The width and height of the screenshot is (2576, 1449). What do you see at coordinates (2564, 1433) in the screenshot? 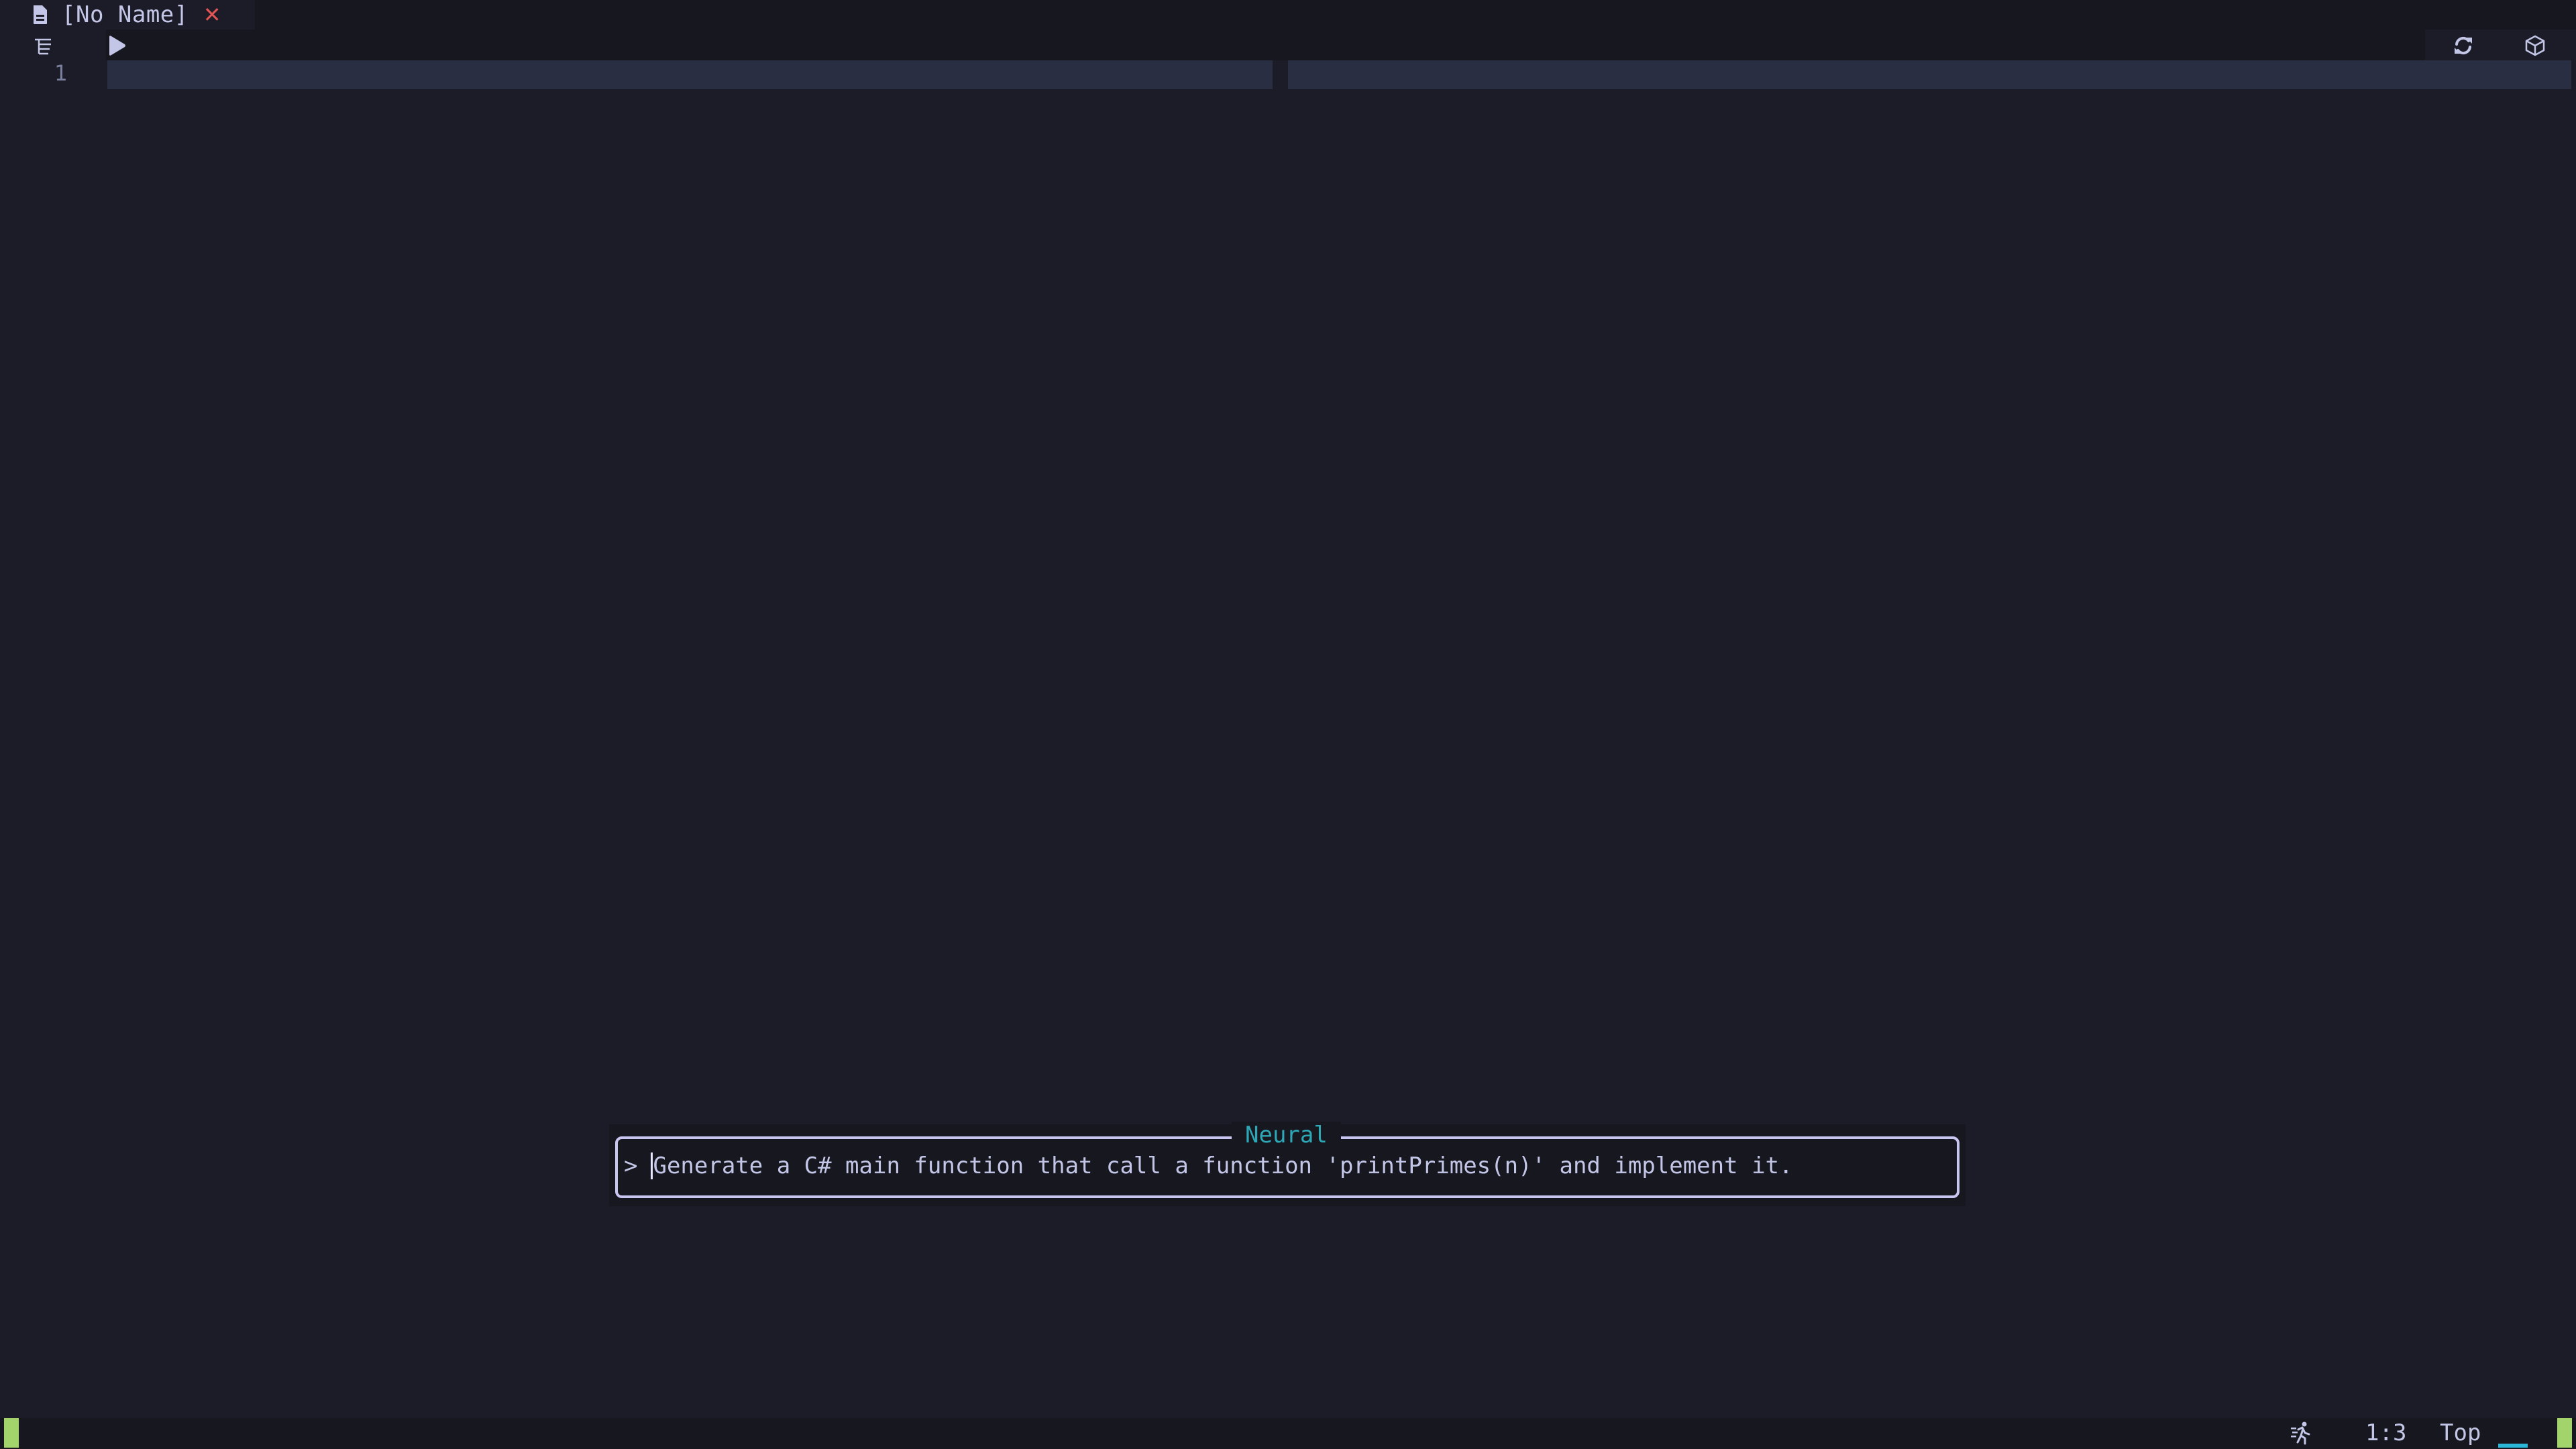
I see `mode-indicator-right` at bounding box center [2564, 1433].